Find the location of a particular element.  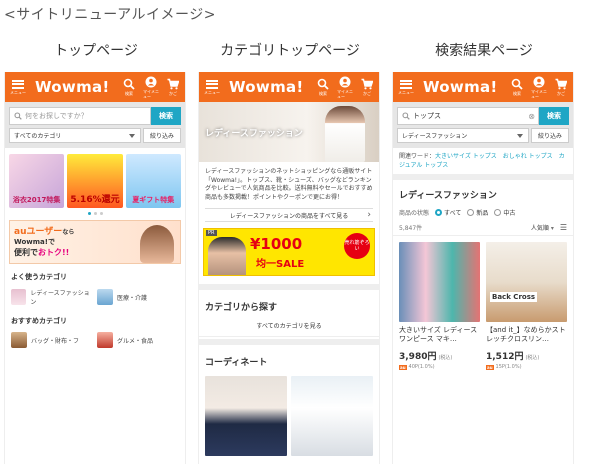

clear-icon: ⊗ is located at coordinates (531, 116).